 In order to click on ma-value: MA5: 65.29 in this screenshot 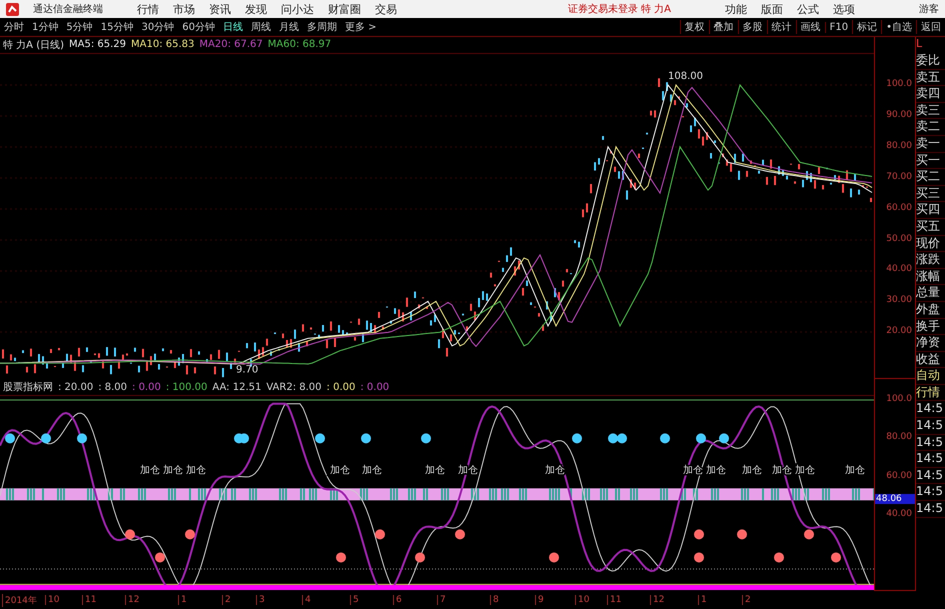, I will do `click(97, 44)`.